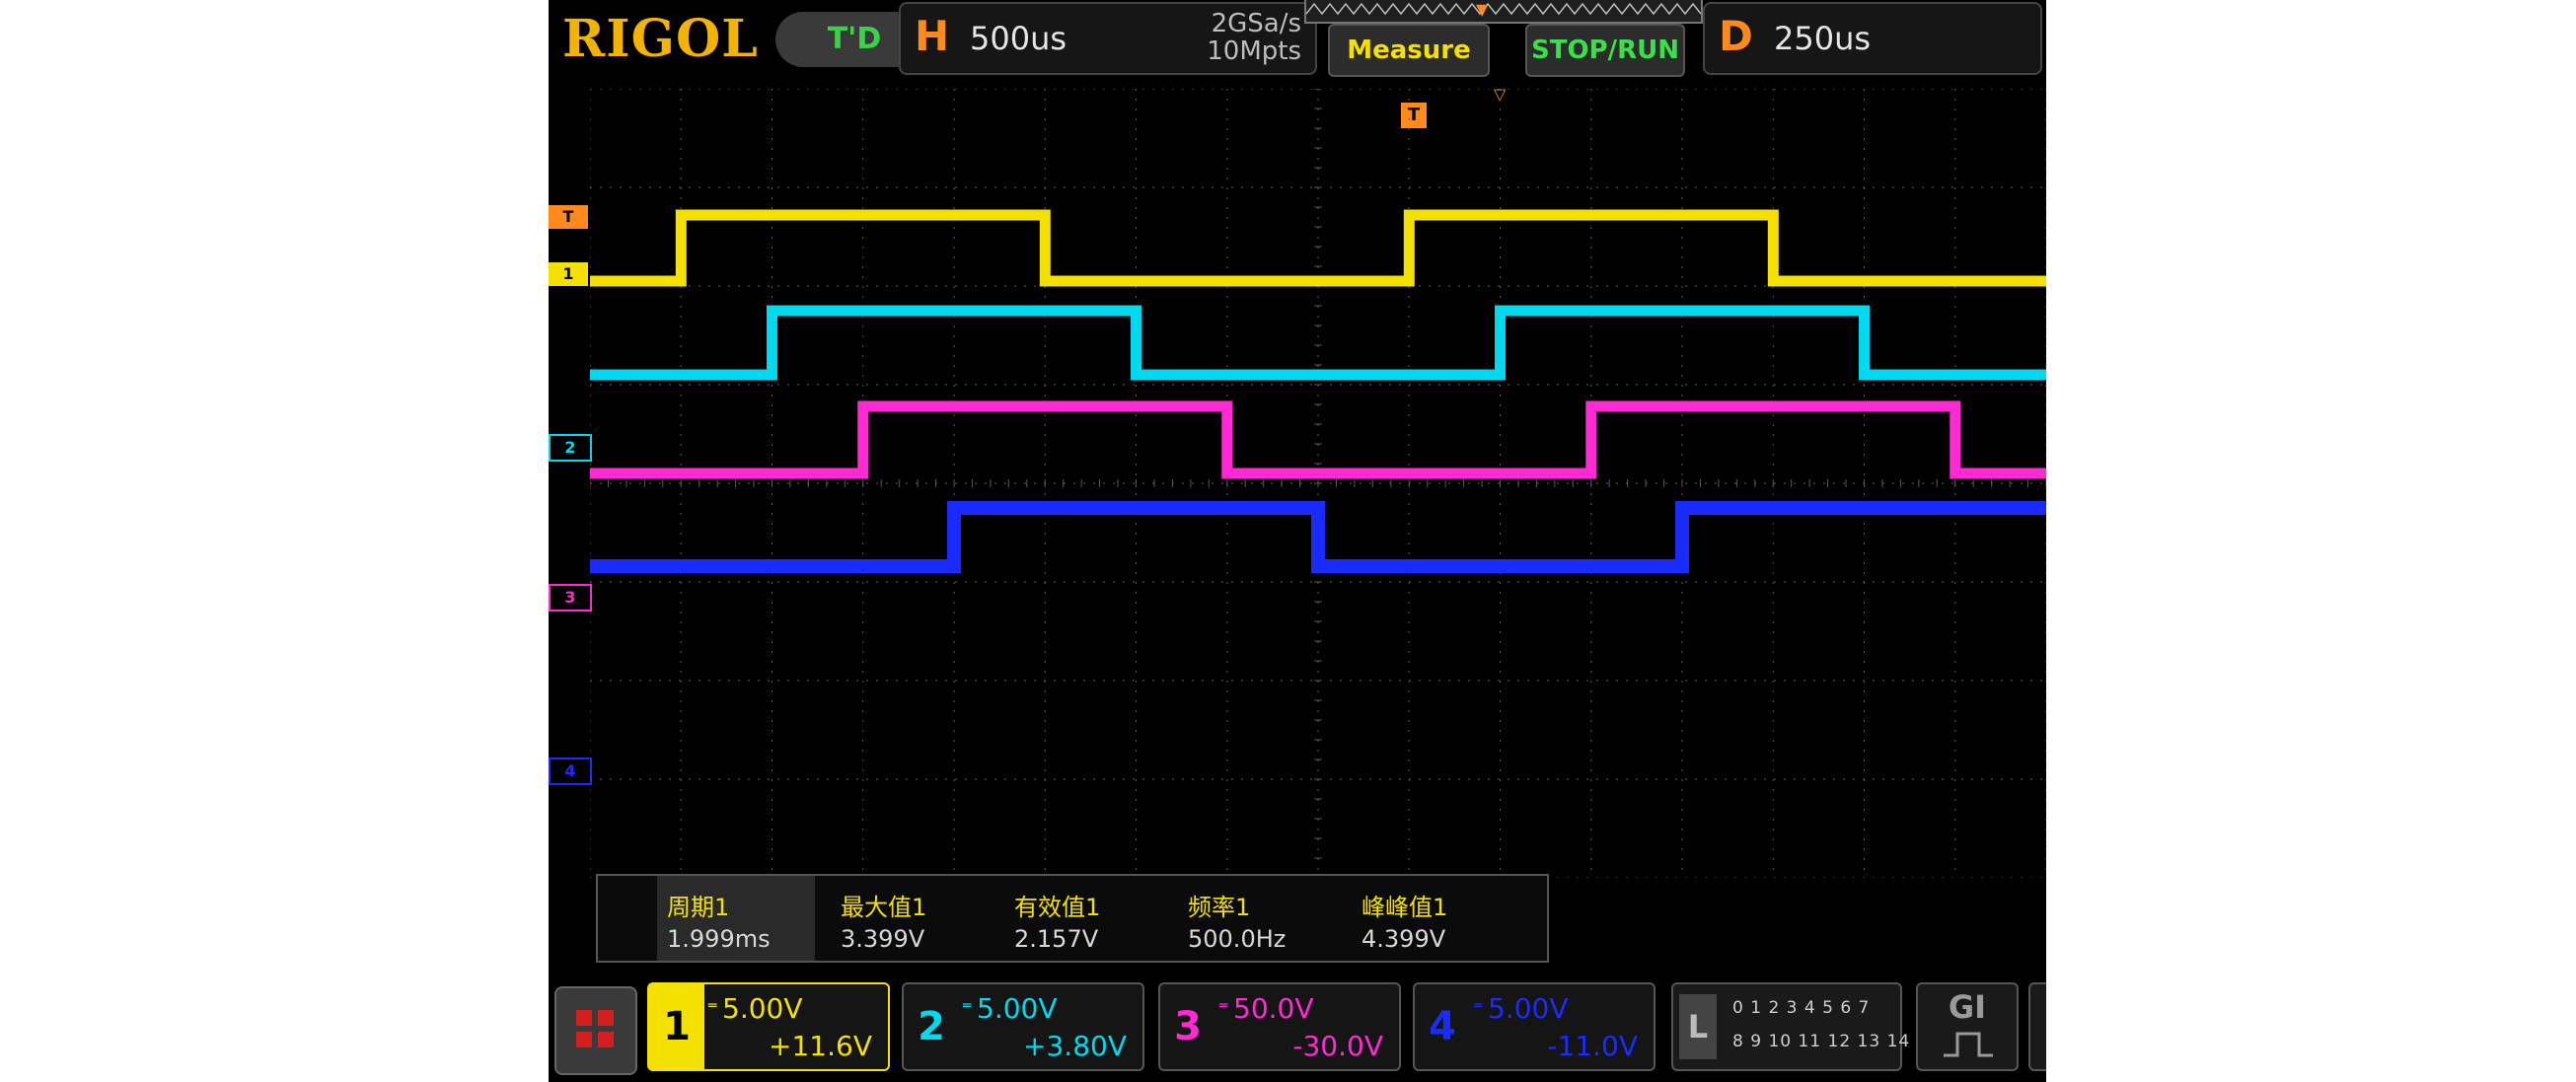 This screenshot has height=1082, width=2576. I want to click on stop-run-button: STOP/RUN, so click(1605, 51).